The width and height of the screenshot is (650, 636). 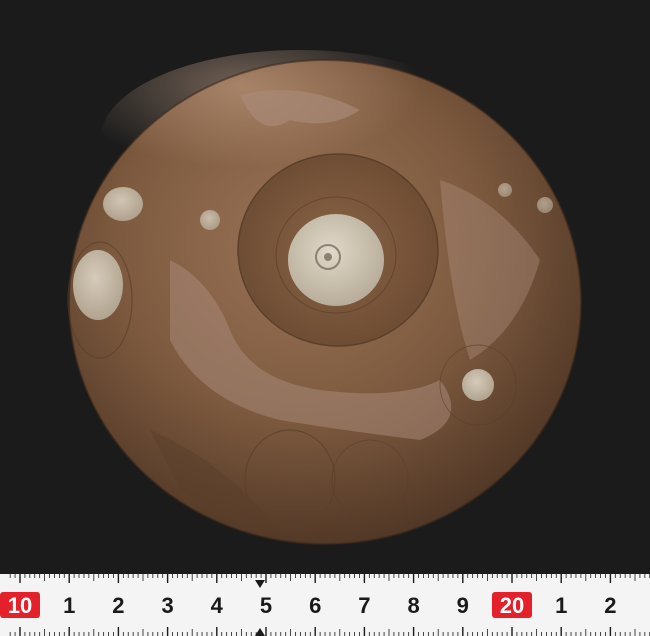 I want to click on main-ammonite-umbilicus, so click(x=328, y=257).